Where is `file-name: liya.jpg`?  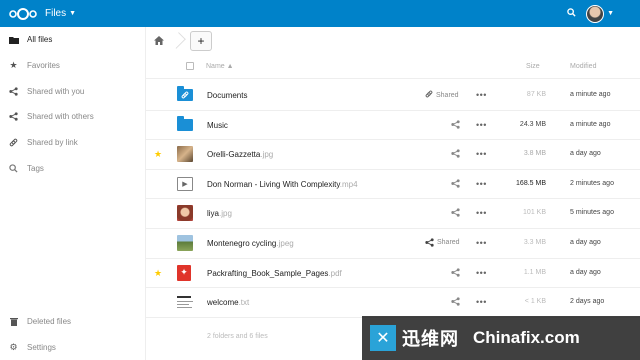
file-name: liya.jpg is located at coordinates (219, 213).